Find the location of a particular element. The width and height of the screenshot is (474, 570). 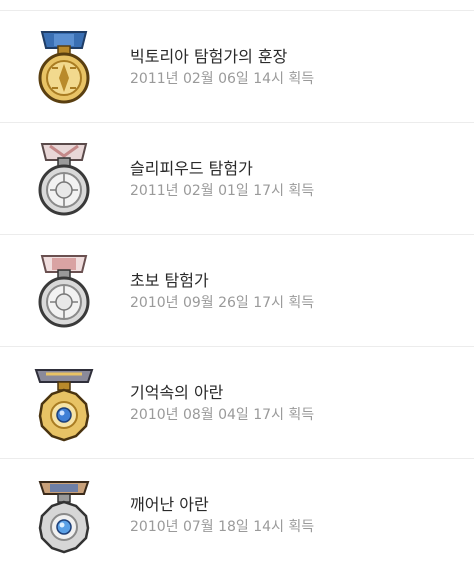

medal-date: 2010년 08월 04일 17시 획득 is located at coordinates (222, 415).